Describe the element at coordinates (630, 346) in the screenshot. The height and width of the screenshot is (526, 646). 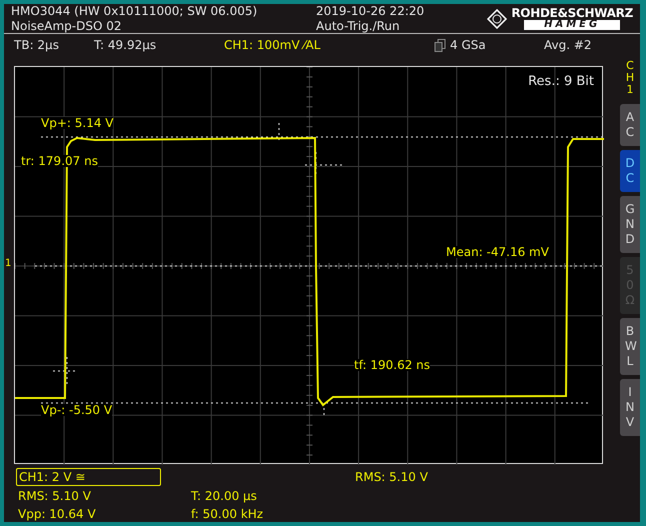
I see `coupling-button: BWL` at that location.